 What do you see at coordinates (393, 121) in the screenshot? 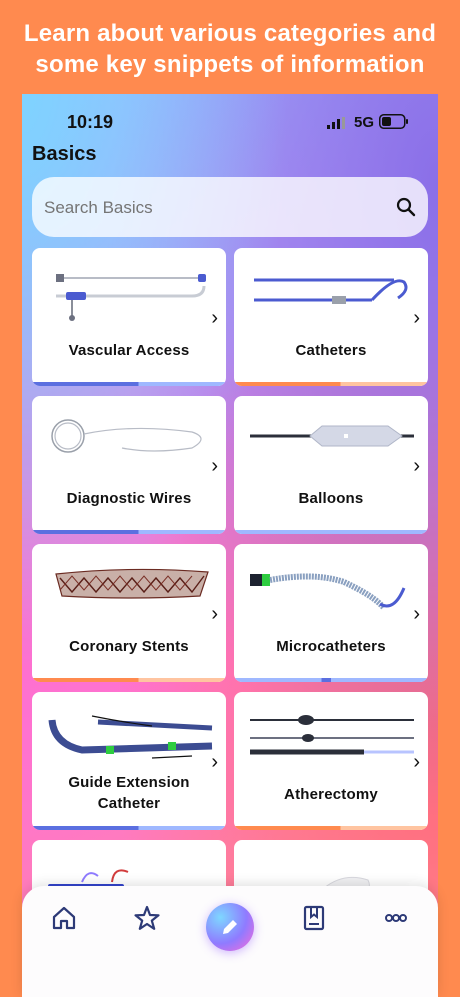
I see `battery-icon` at bounding box center [393, 121].